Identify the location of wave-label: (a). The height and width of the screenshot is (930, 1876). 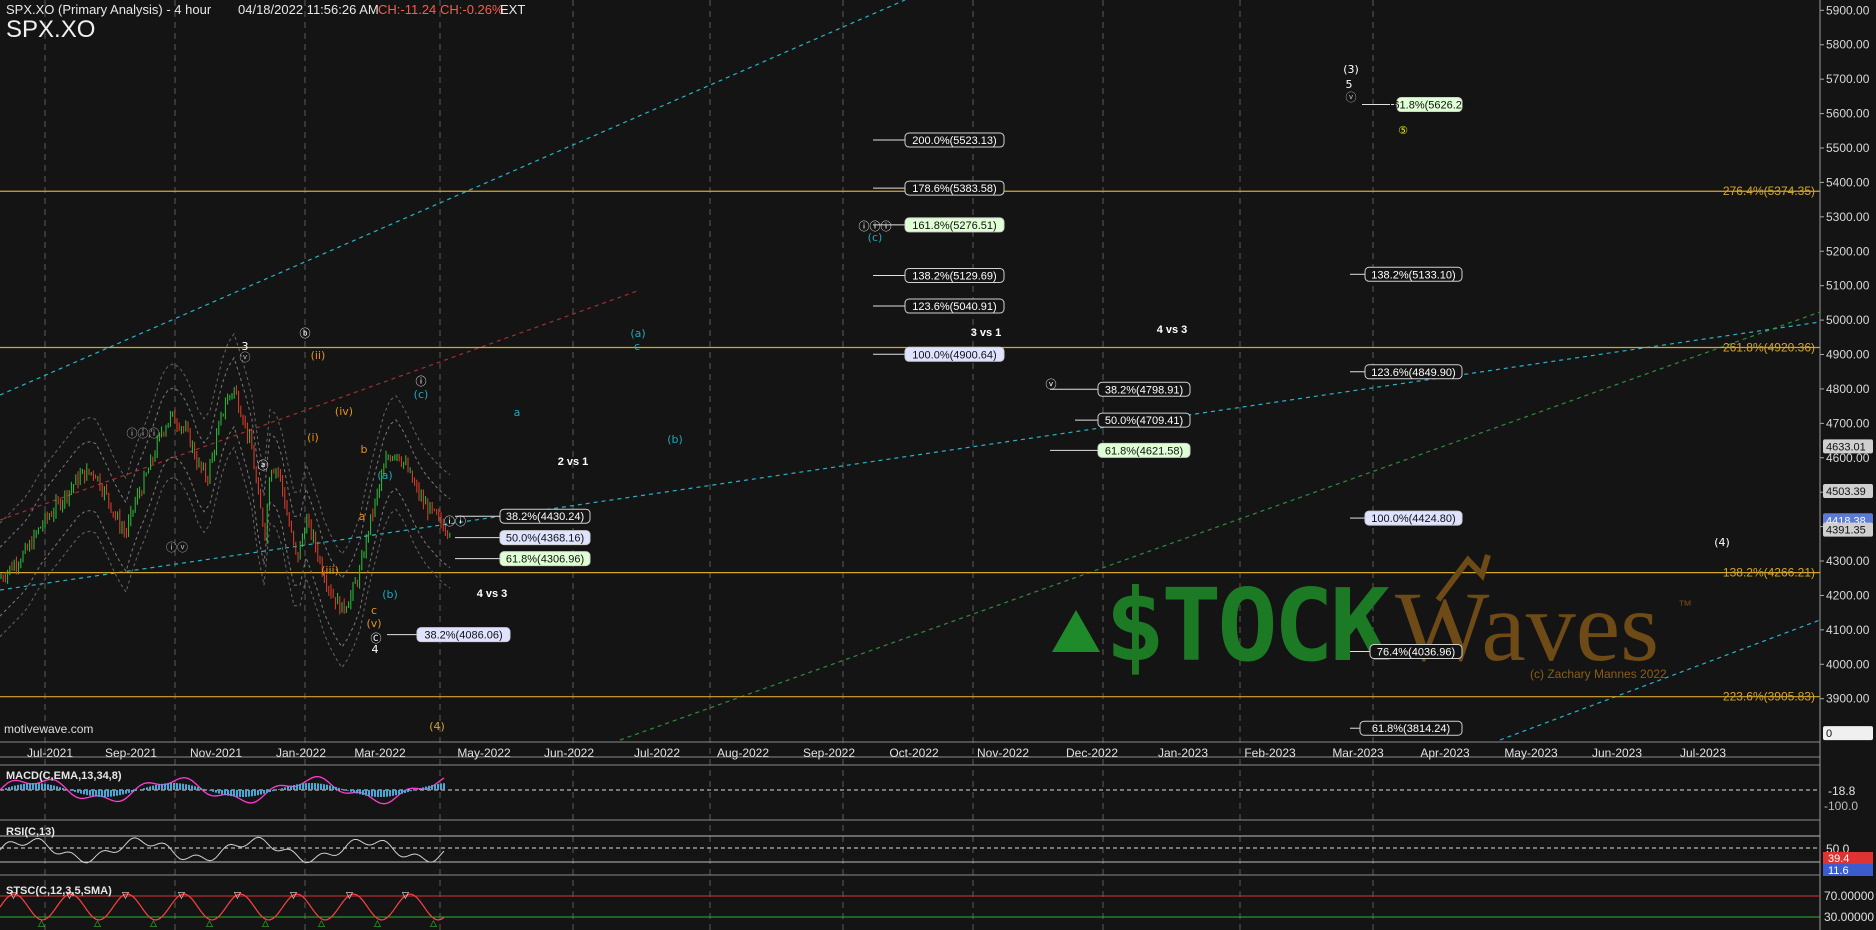
(384, 475).